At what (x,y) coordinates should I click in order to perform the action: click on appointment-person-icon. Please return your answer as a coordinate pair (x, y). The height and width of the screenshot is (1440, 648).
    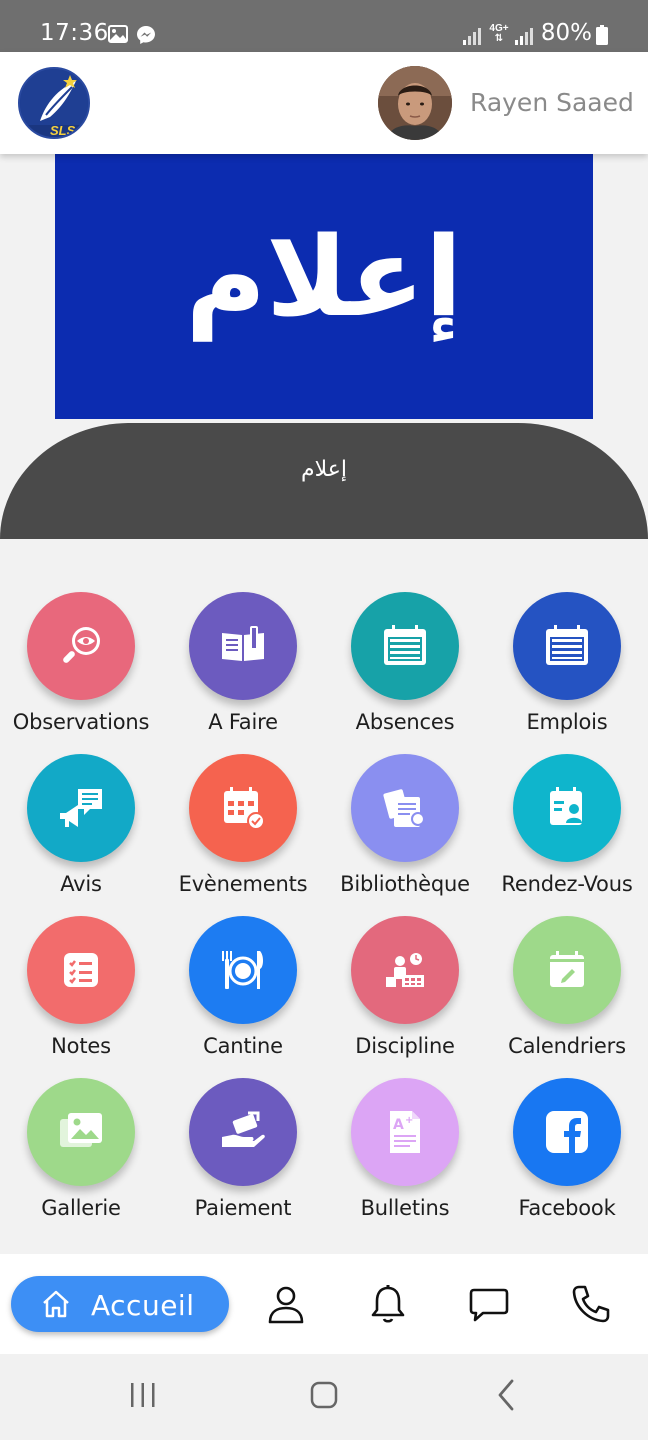
    Looking at the image, I should click on (566, 806).